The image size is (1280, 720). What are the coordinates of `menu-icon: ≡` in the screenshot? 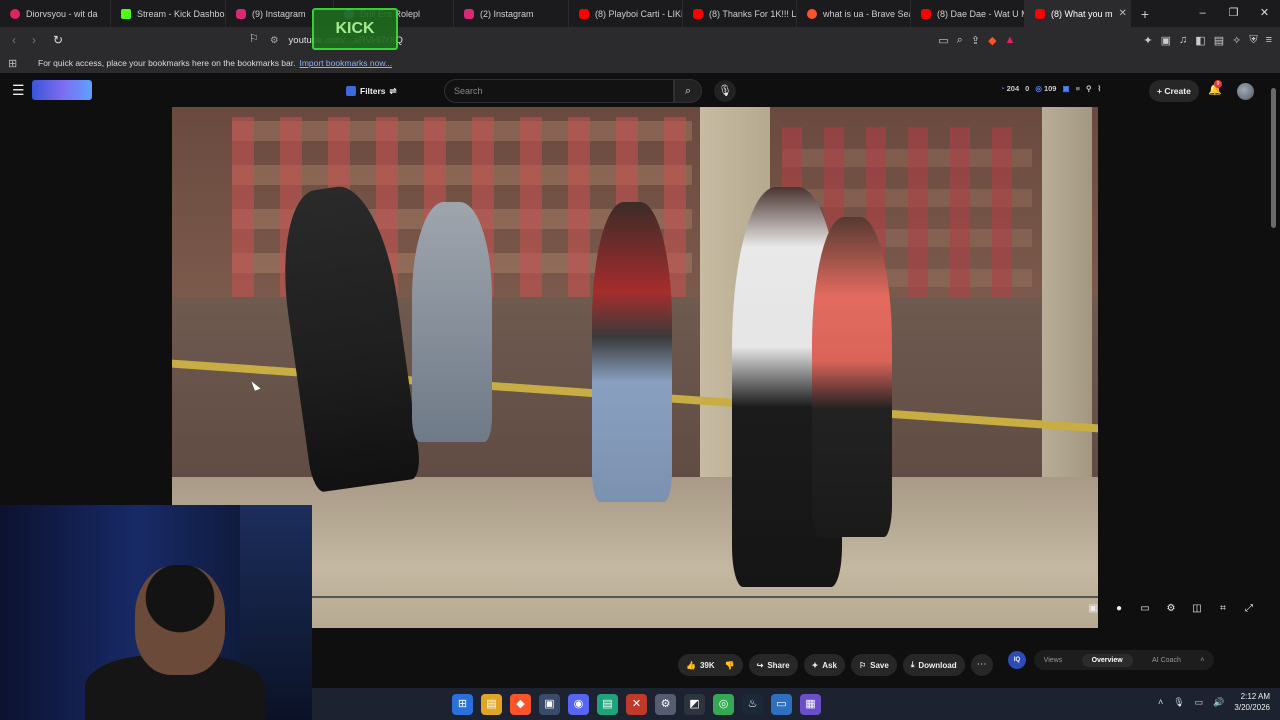 It's located at (1269, 40).